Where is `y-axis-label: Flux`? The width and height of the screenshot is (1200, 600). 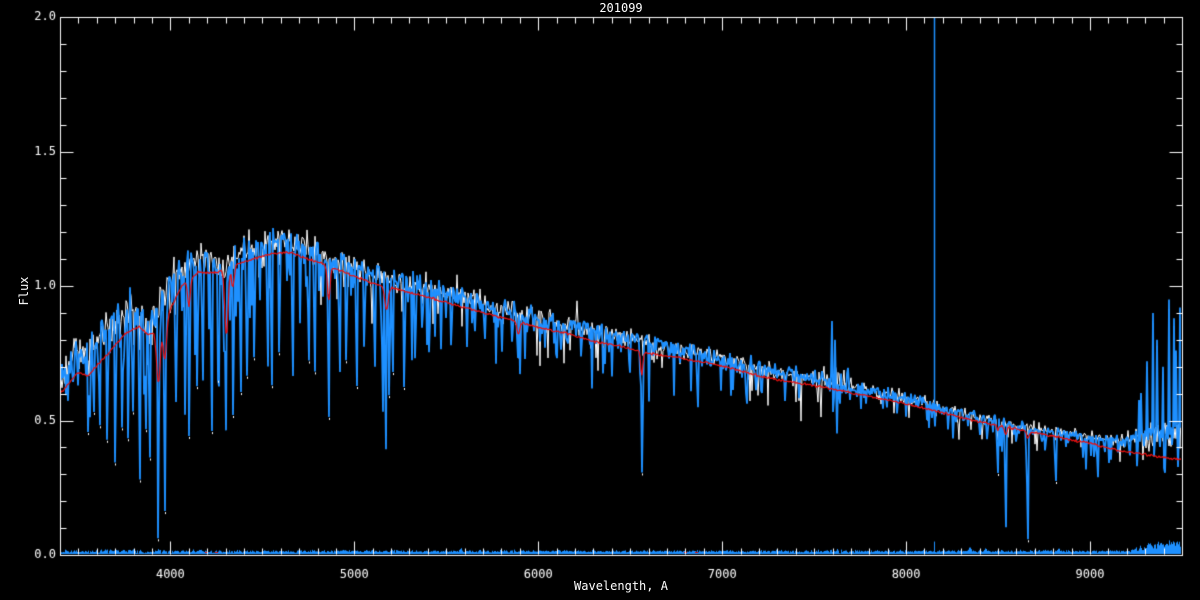
y-axis-label: Flux is located at coordinates (24, 291).